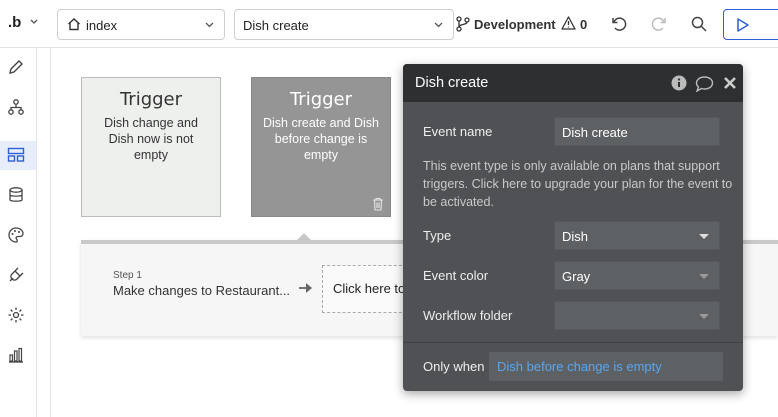 The width and height of the screenshot is (778, 417). What do you see at coordinates (344, 24) in the screenshot?
I see `workflow-selector: Dish create` at bounding box center [344, 24].